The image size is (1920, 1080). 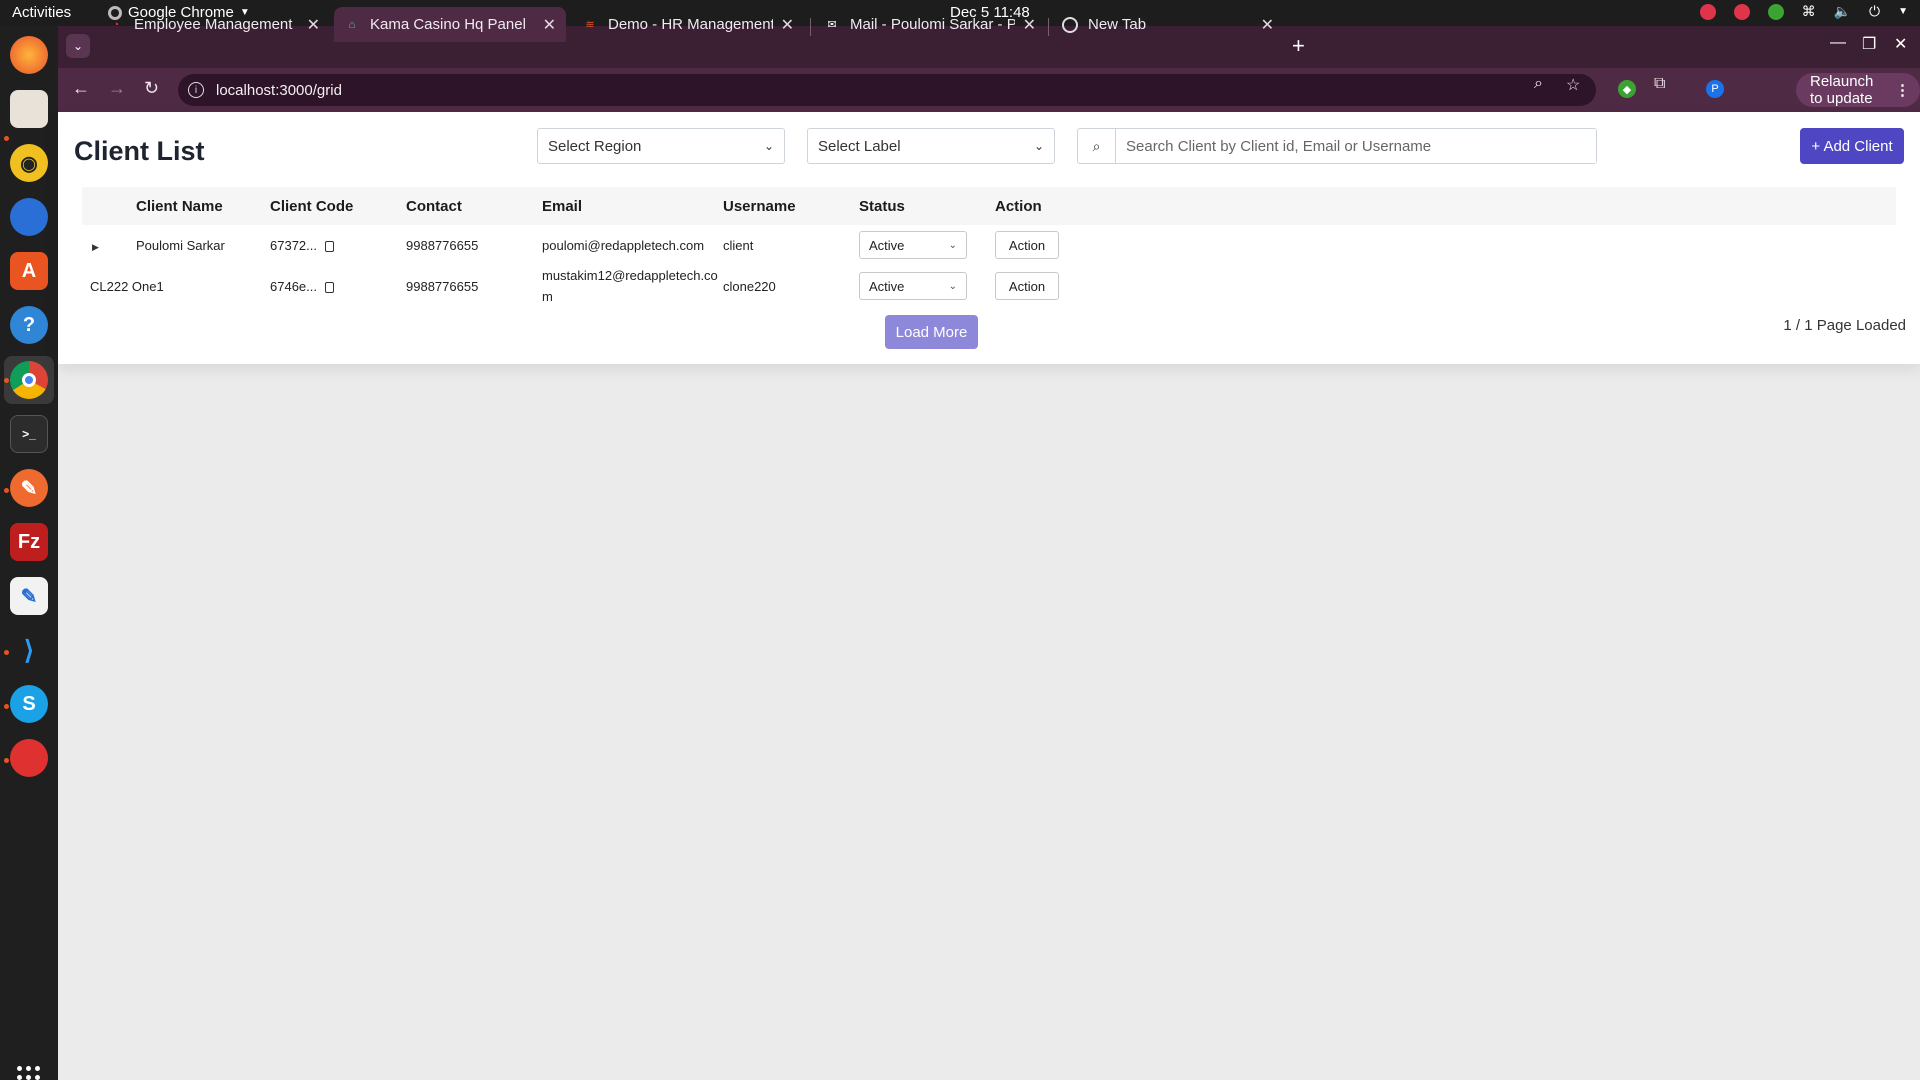 I want to click on dock: ◉ A ? >_ ✎ Fz ✎ ⟩ S, so click(x=29, y=553).